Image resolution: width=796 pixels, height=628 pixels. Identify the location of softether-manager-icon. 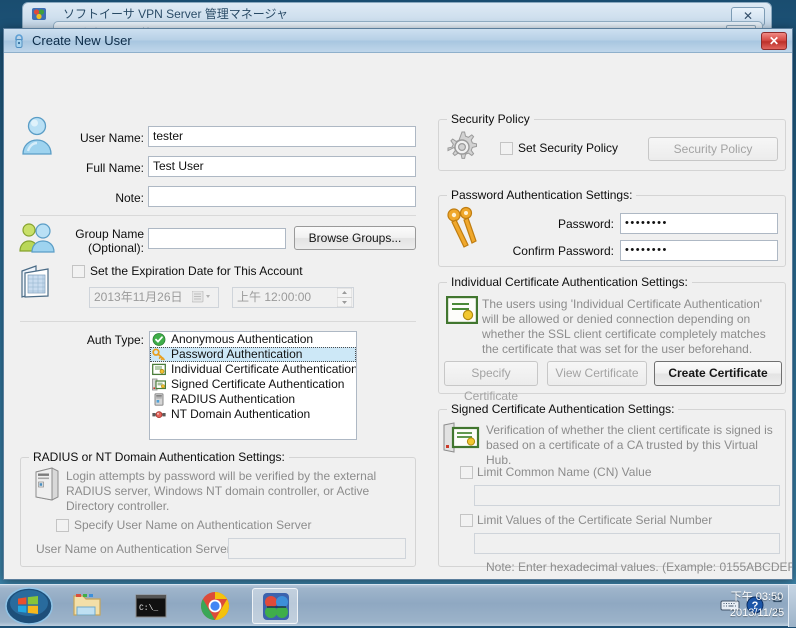
(39, 14).